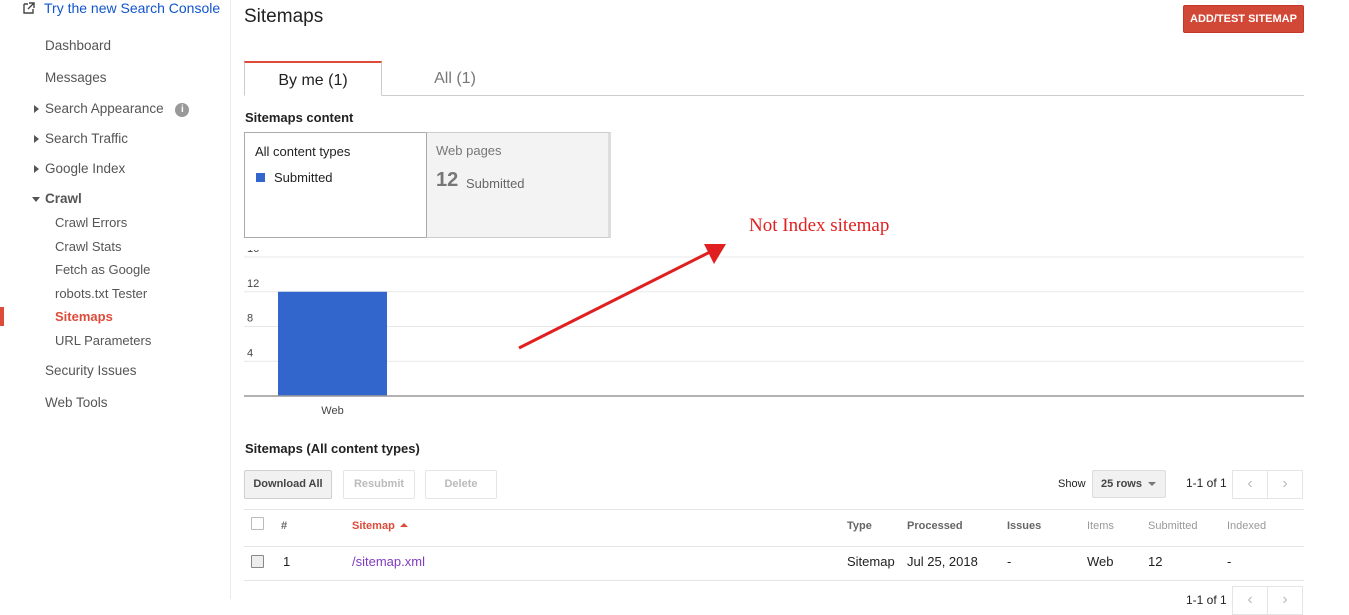 This screenshot has height=615, width=1349. Describe the element at coordinates (284, 16) in the screenshot. I see `page-title: Sitemaps` at that location.